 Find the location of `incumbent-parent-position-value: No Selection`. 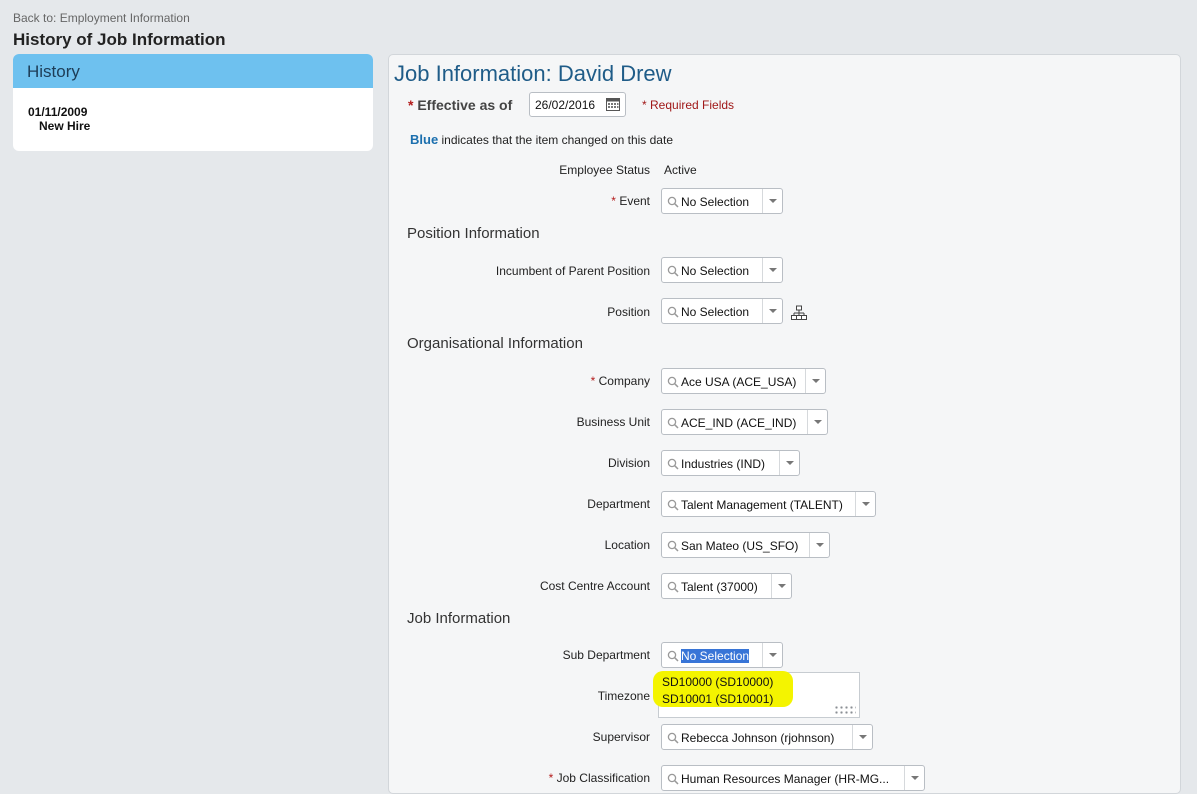

incumbent-parent-position-value: No Selection is located at coordinates (715, 271).